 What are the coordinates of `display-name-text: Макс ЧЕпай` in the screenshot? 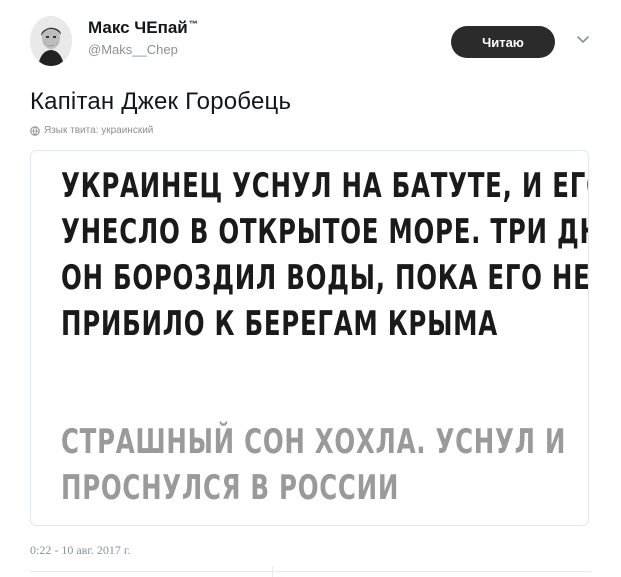 It's located at (138, 28).